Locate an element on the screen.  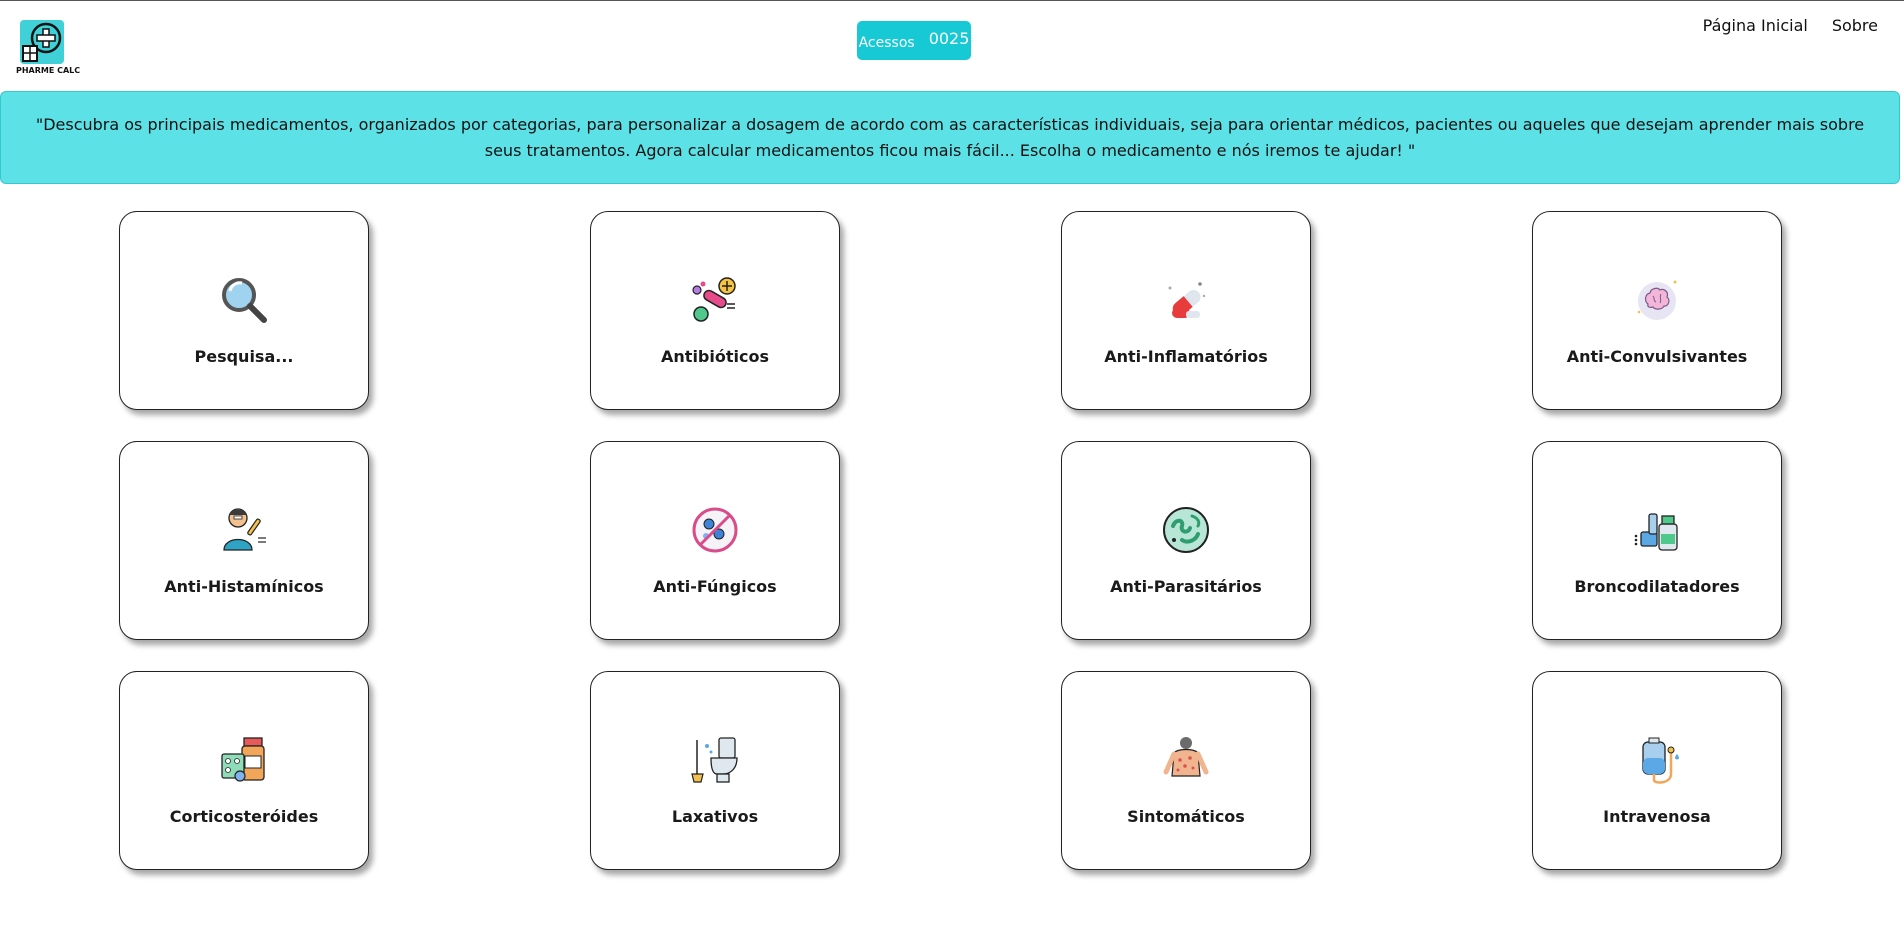
access-counter-label: Acessos is located at coordinates (886, 42).